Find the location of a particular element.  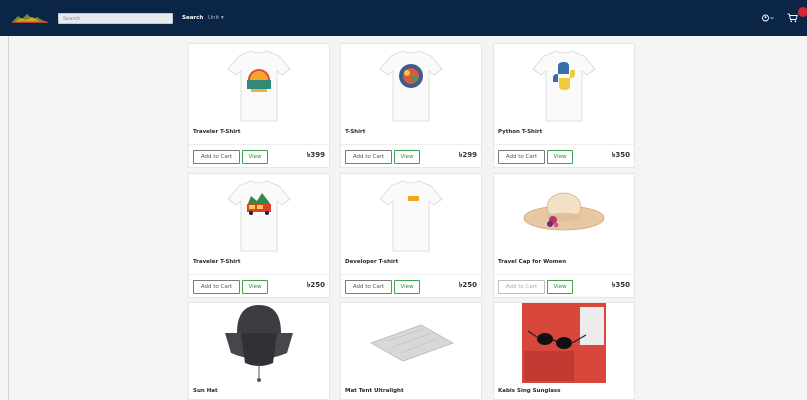

product-title: Python T-Shirt is located at coordinates (520, 132).